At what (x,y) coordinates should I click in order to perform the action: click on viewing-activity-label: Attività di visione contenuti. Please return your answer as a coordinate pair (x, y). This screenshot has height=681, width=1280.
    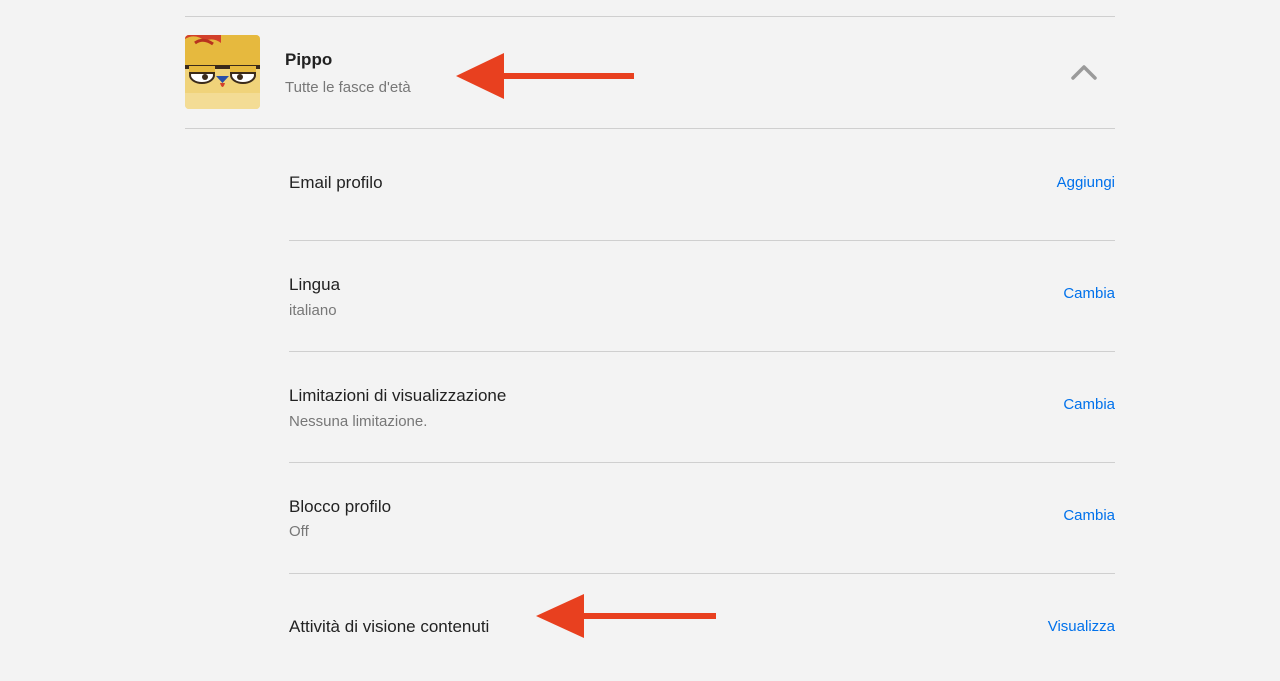
    Looking at the image, I should click on (389, 626).